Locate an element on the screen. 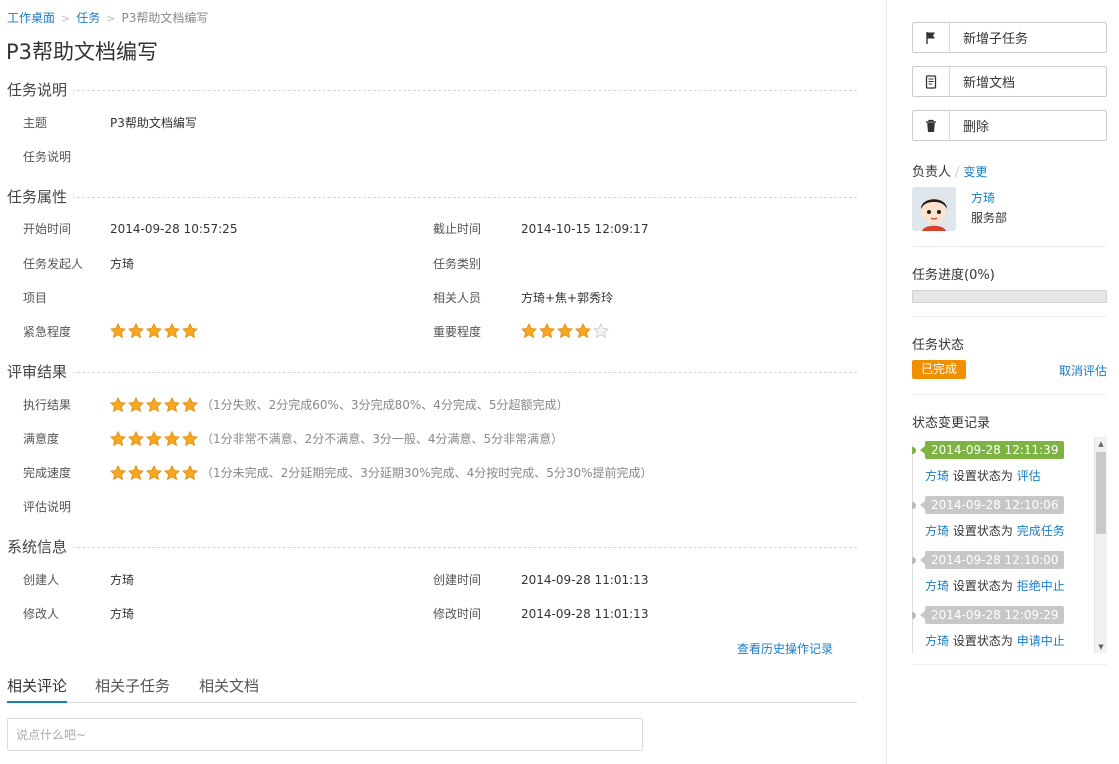 The width and height of the screenshot is (1119, 764). page-title: P3帮助文档编写 is located at coordinates (82, 52).